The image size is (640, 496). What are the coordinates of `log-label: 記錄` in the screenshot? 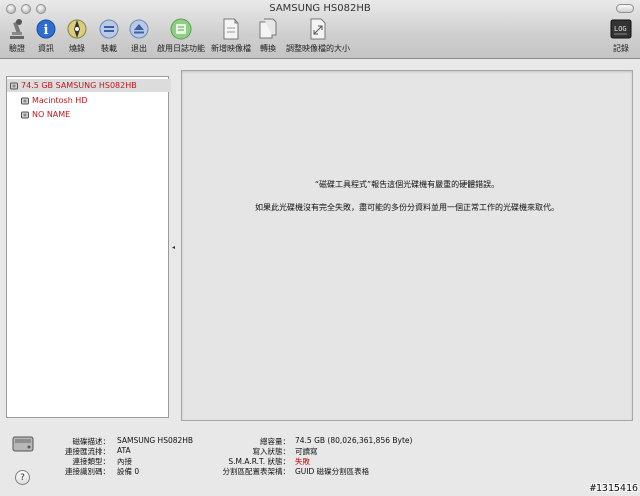 It's located at (621, 48).